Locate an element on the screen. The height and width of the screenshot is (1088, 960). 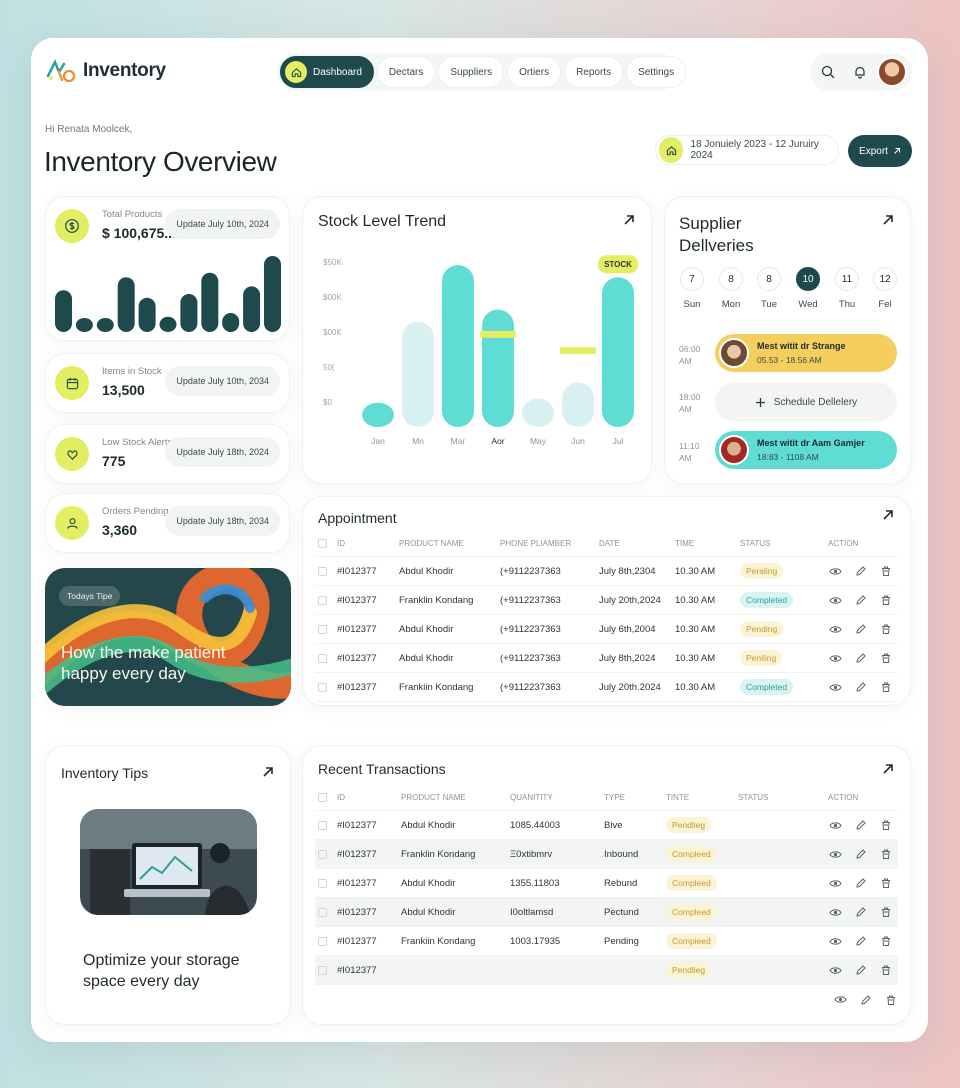
cell-quantity: 1085.44003 is located at coordinates (535, 825).